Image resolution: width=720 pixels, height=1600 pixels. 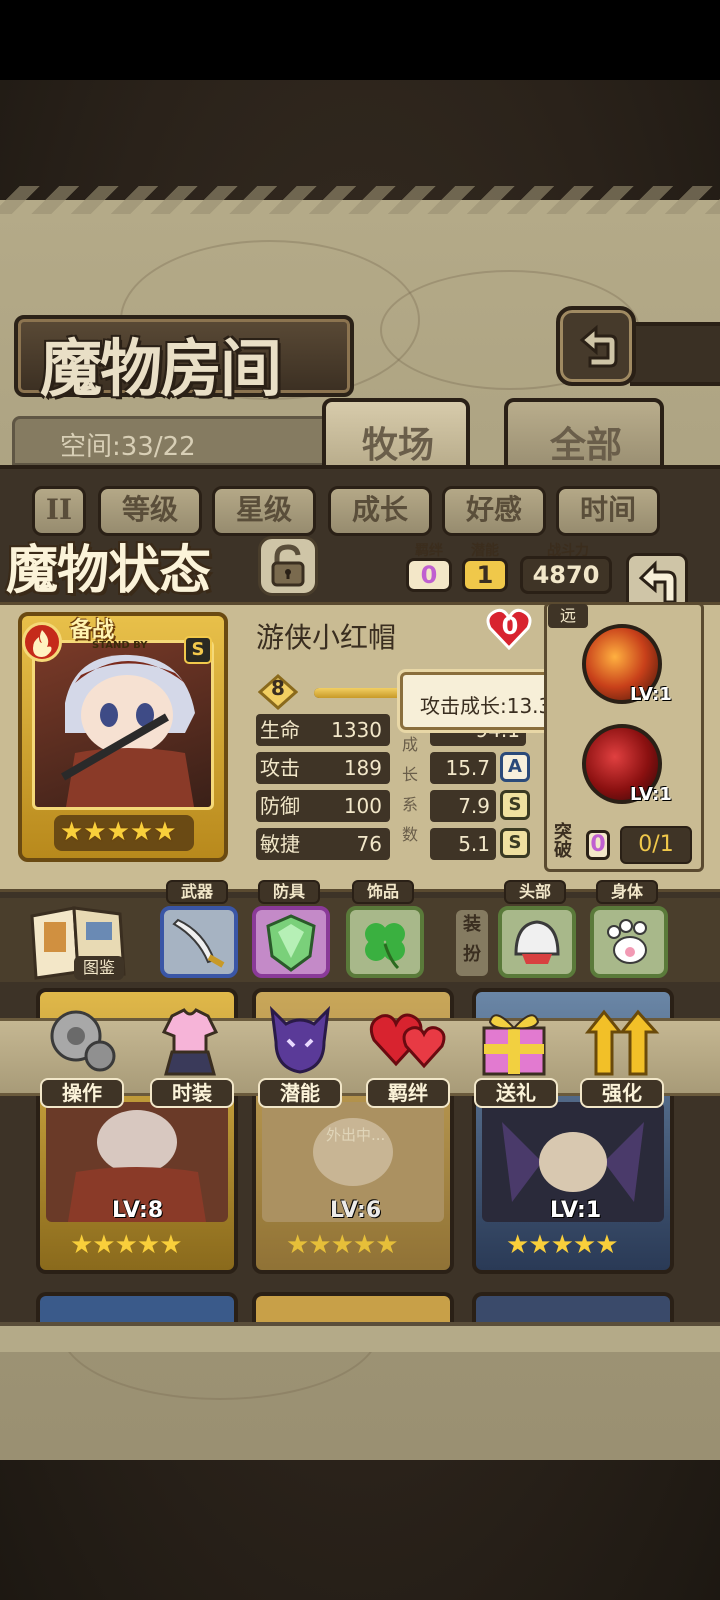 What do you see at coordinates (264, 511) in the screenshot?
I see `sort-star-button: 星级` at bounding box center [264, 511].